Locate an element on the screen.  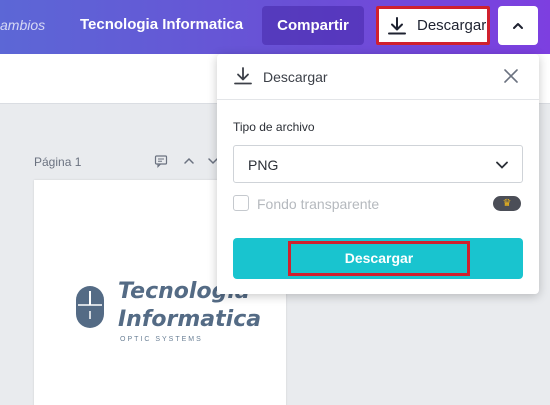
download-button: Descargar is located at coordinates (433, 25).